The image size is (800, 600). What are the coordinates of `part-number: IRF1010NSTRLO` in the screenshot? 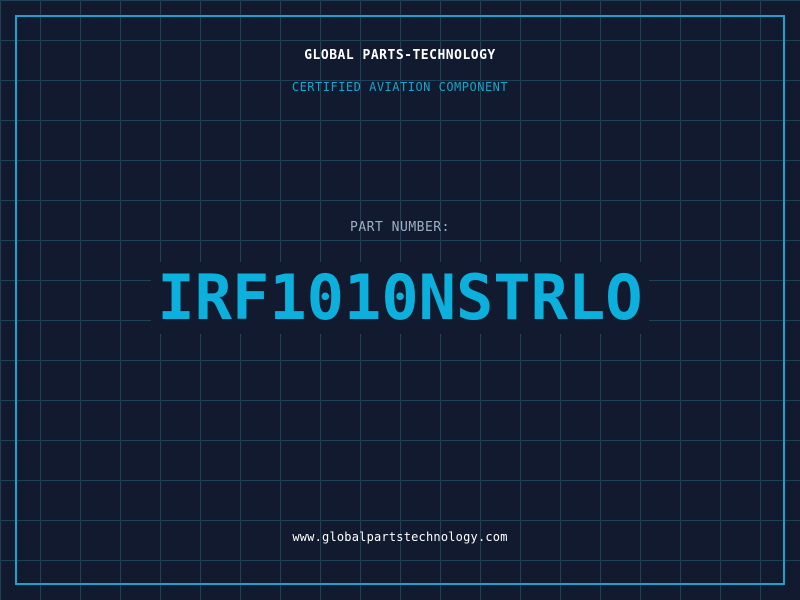 It's located at (400, 298).